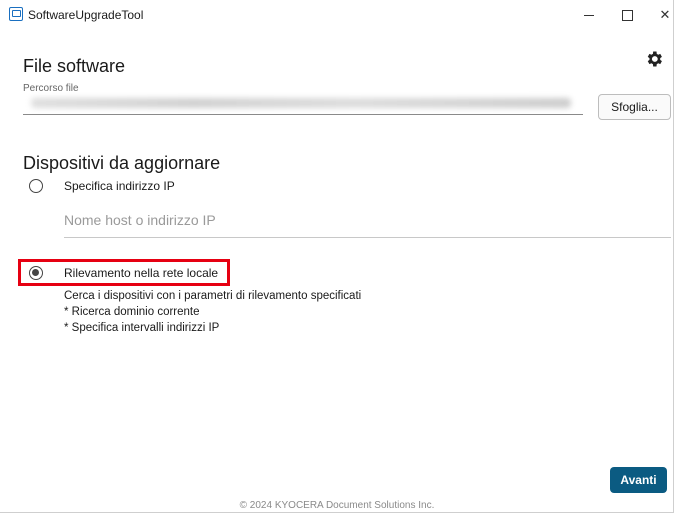  I want to click on file-path-field, so click(303, 104).